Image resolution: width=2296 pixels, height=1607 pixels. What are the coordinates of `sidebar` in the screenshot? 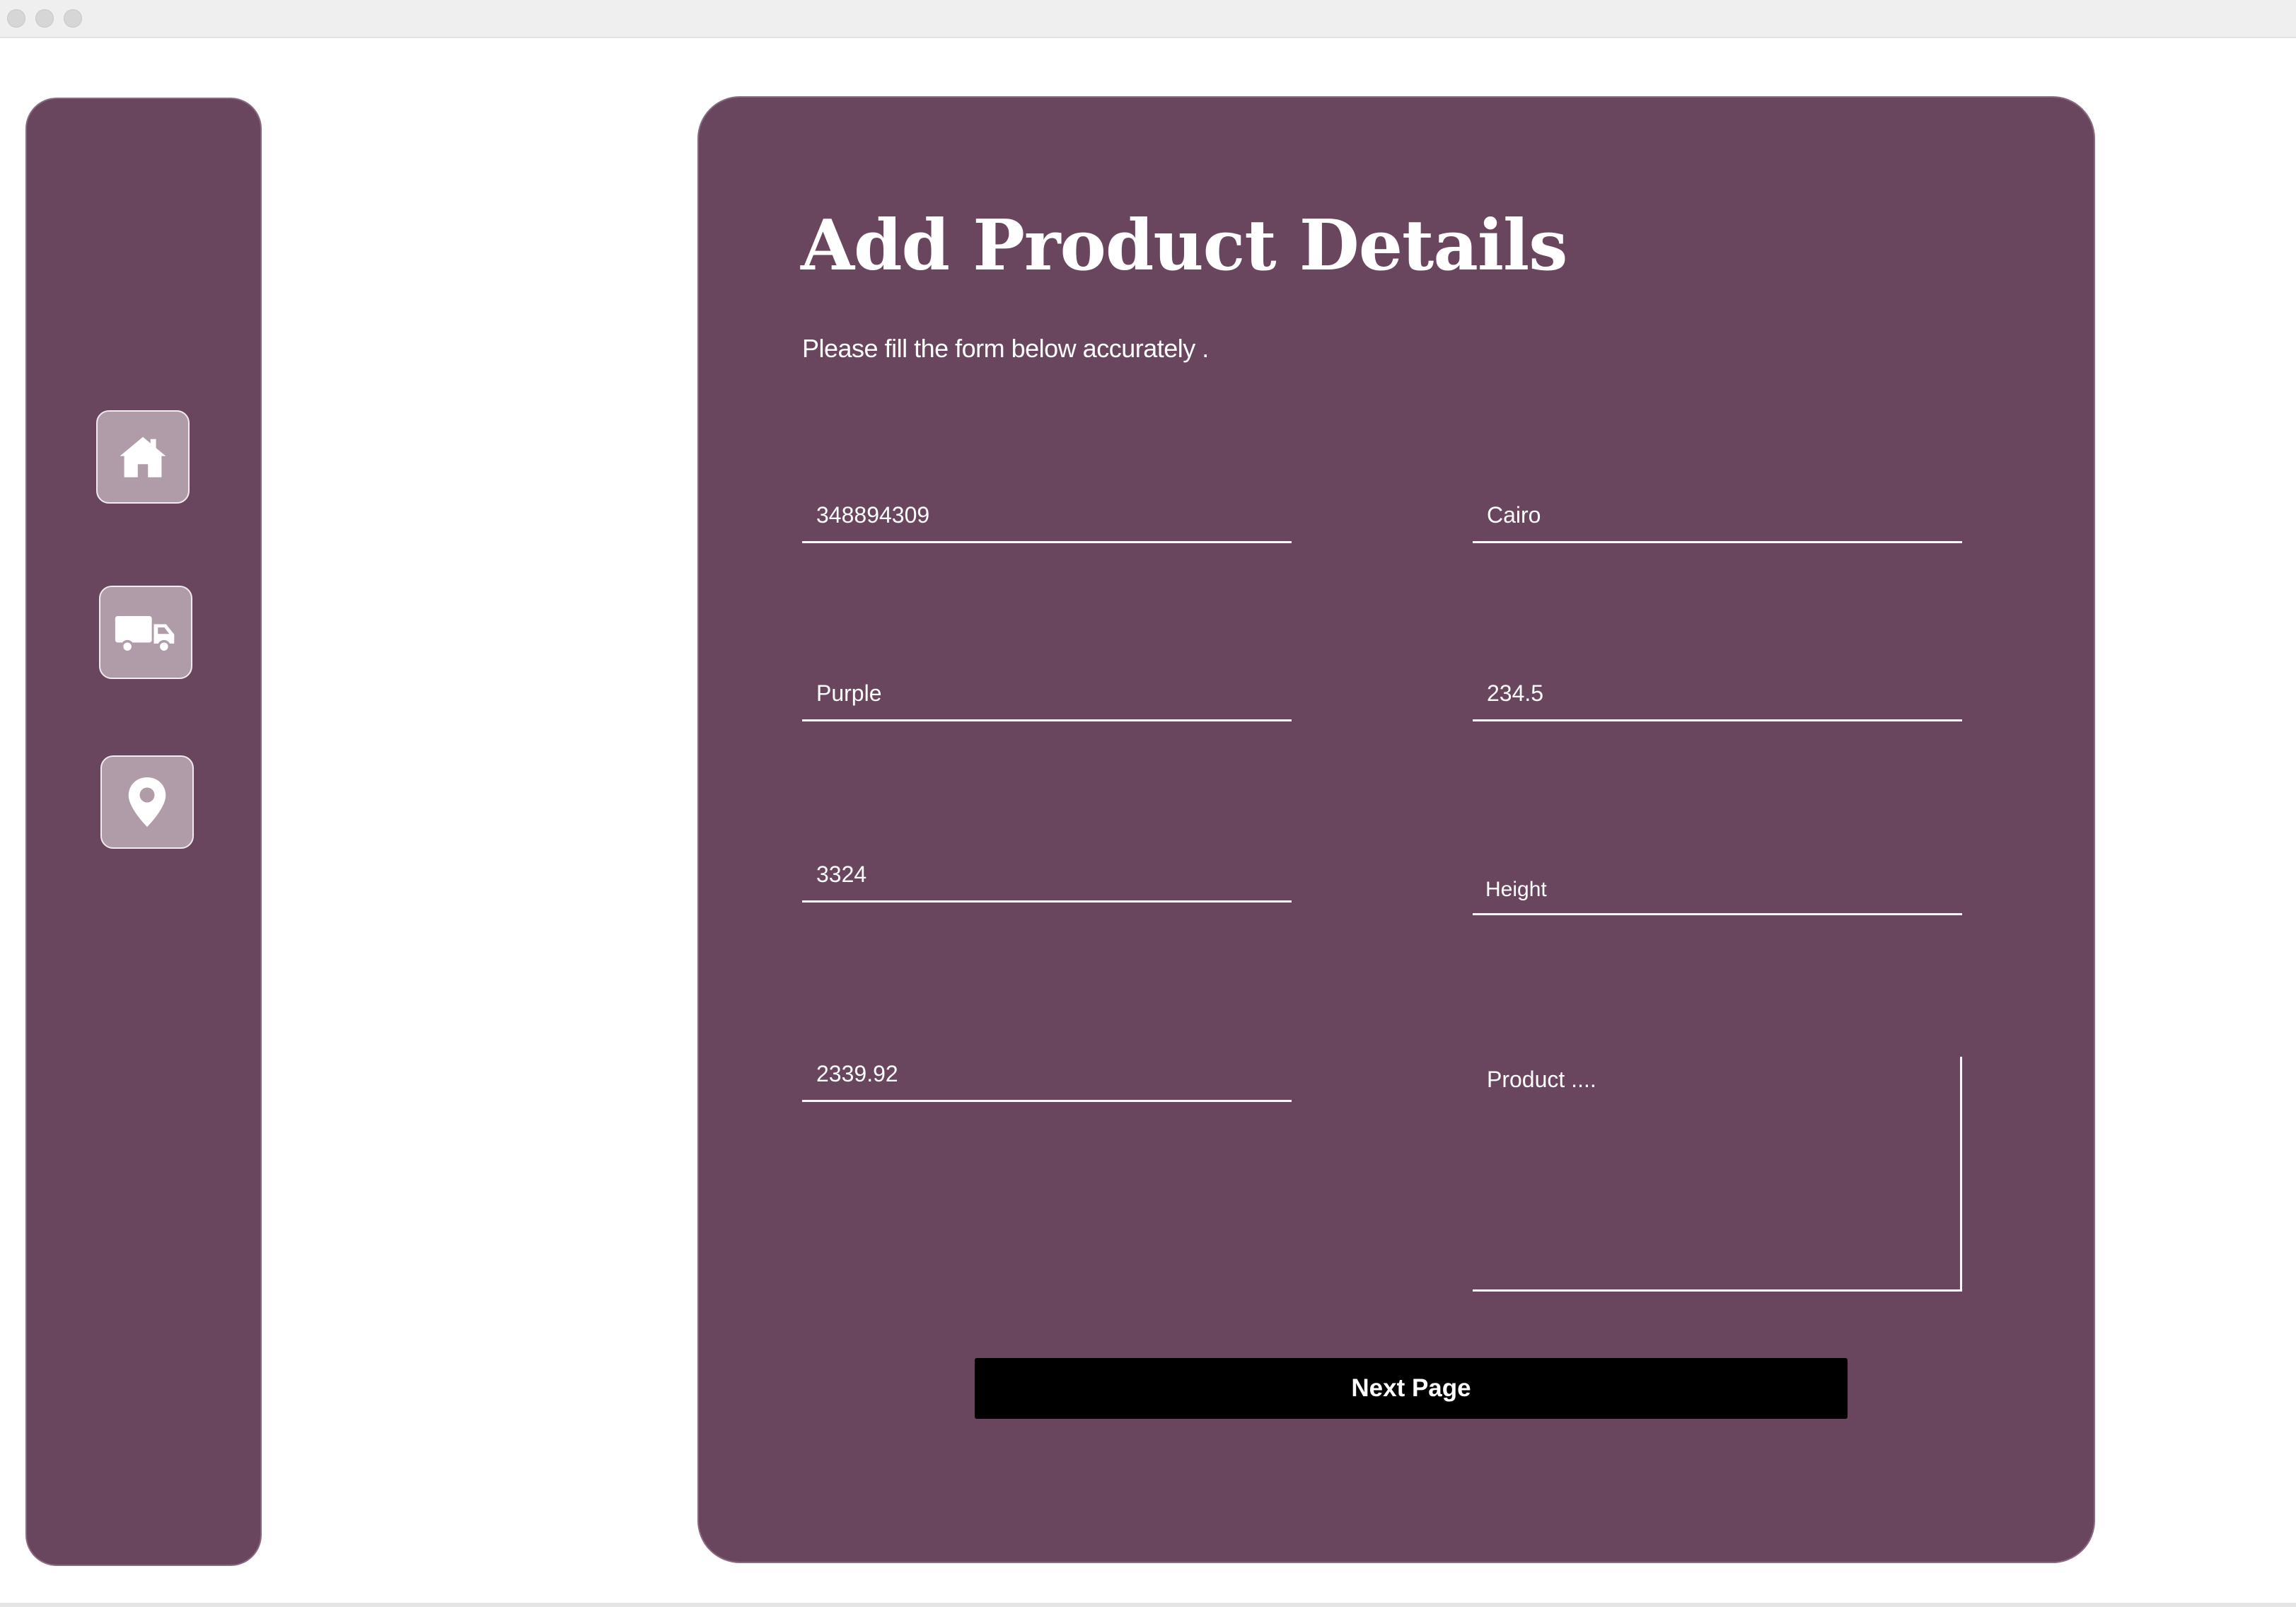 It's located at (143, 832).